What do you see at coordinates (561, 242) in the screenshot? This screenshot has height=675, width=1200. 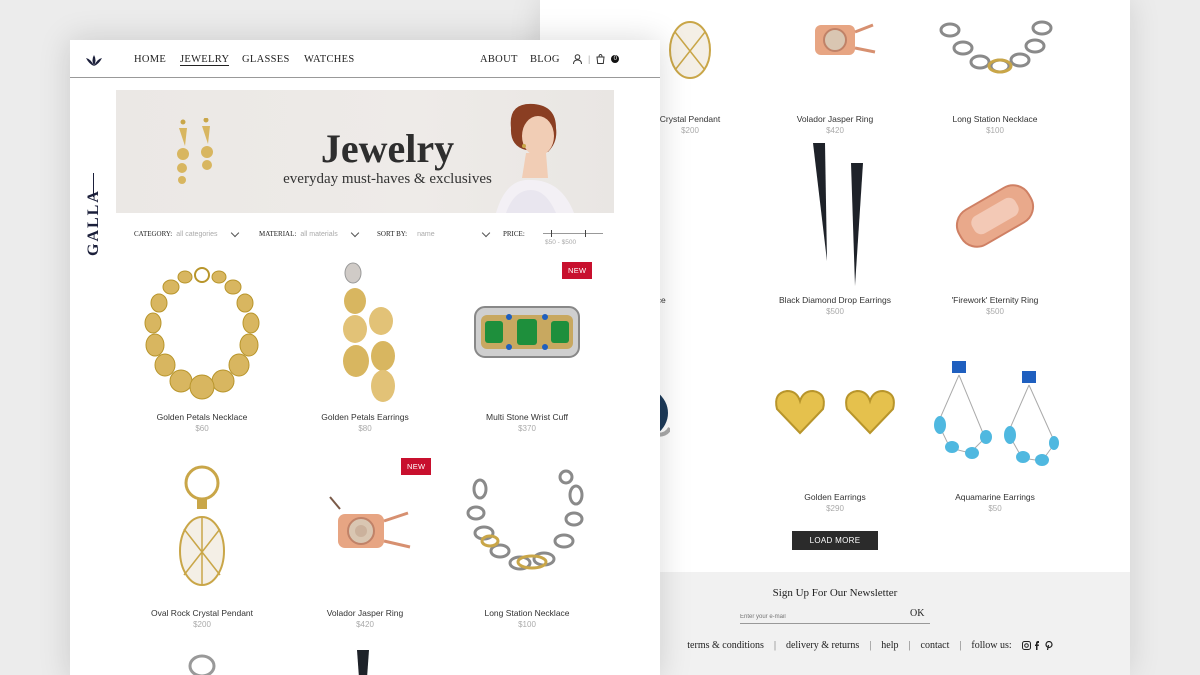 I see `price-range: $50 - $500` at bounding box center [561, 242].